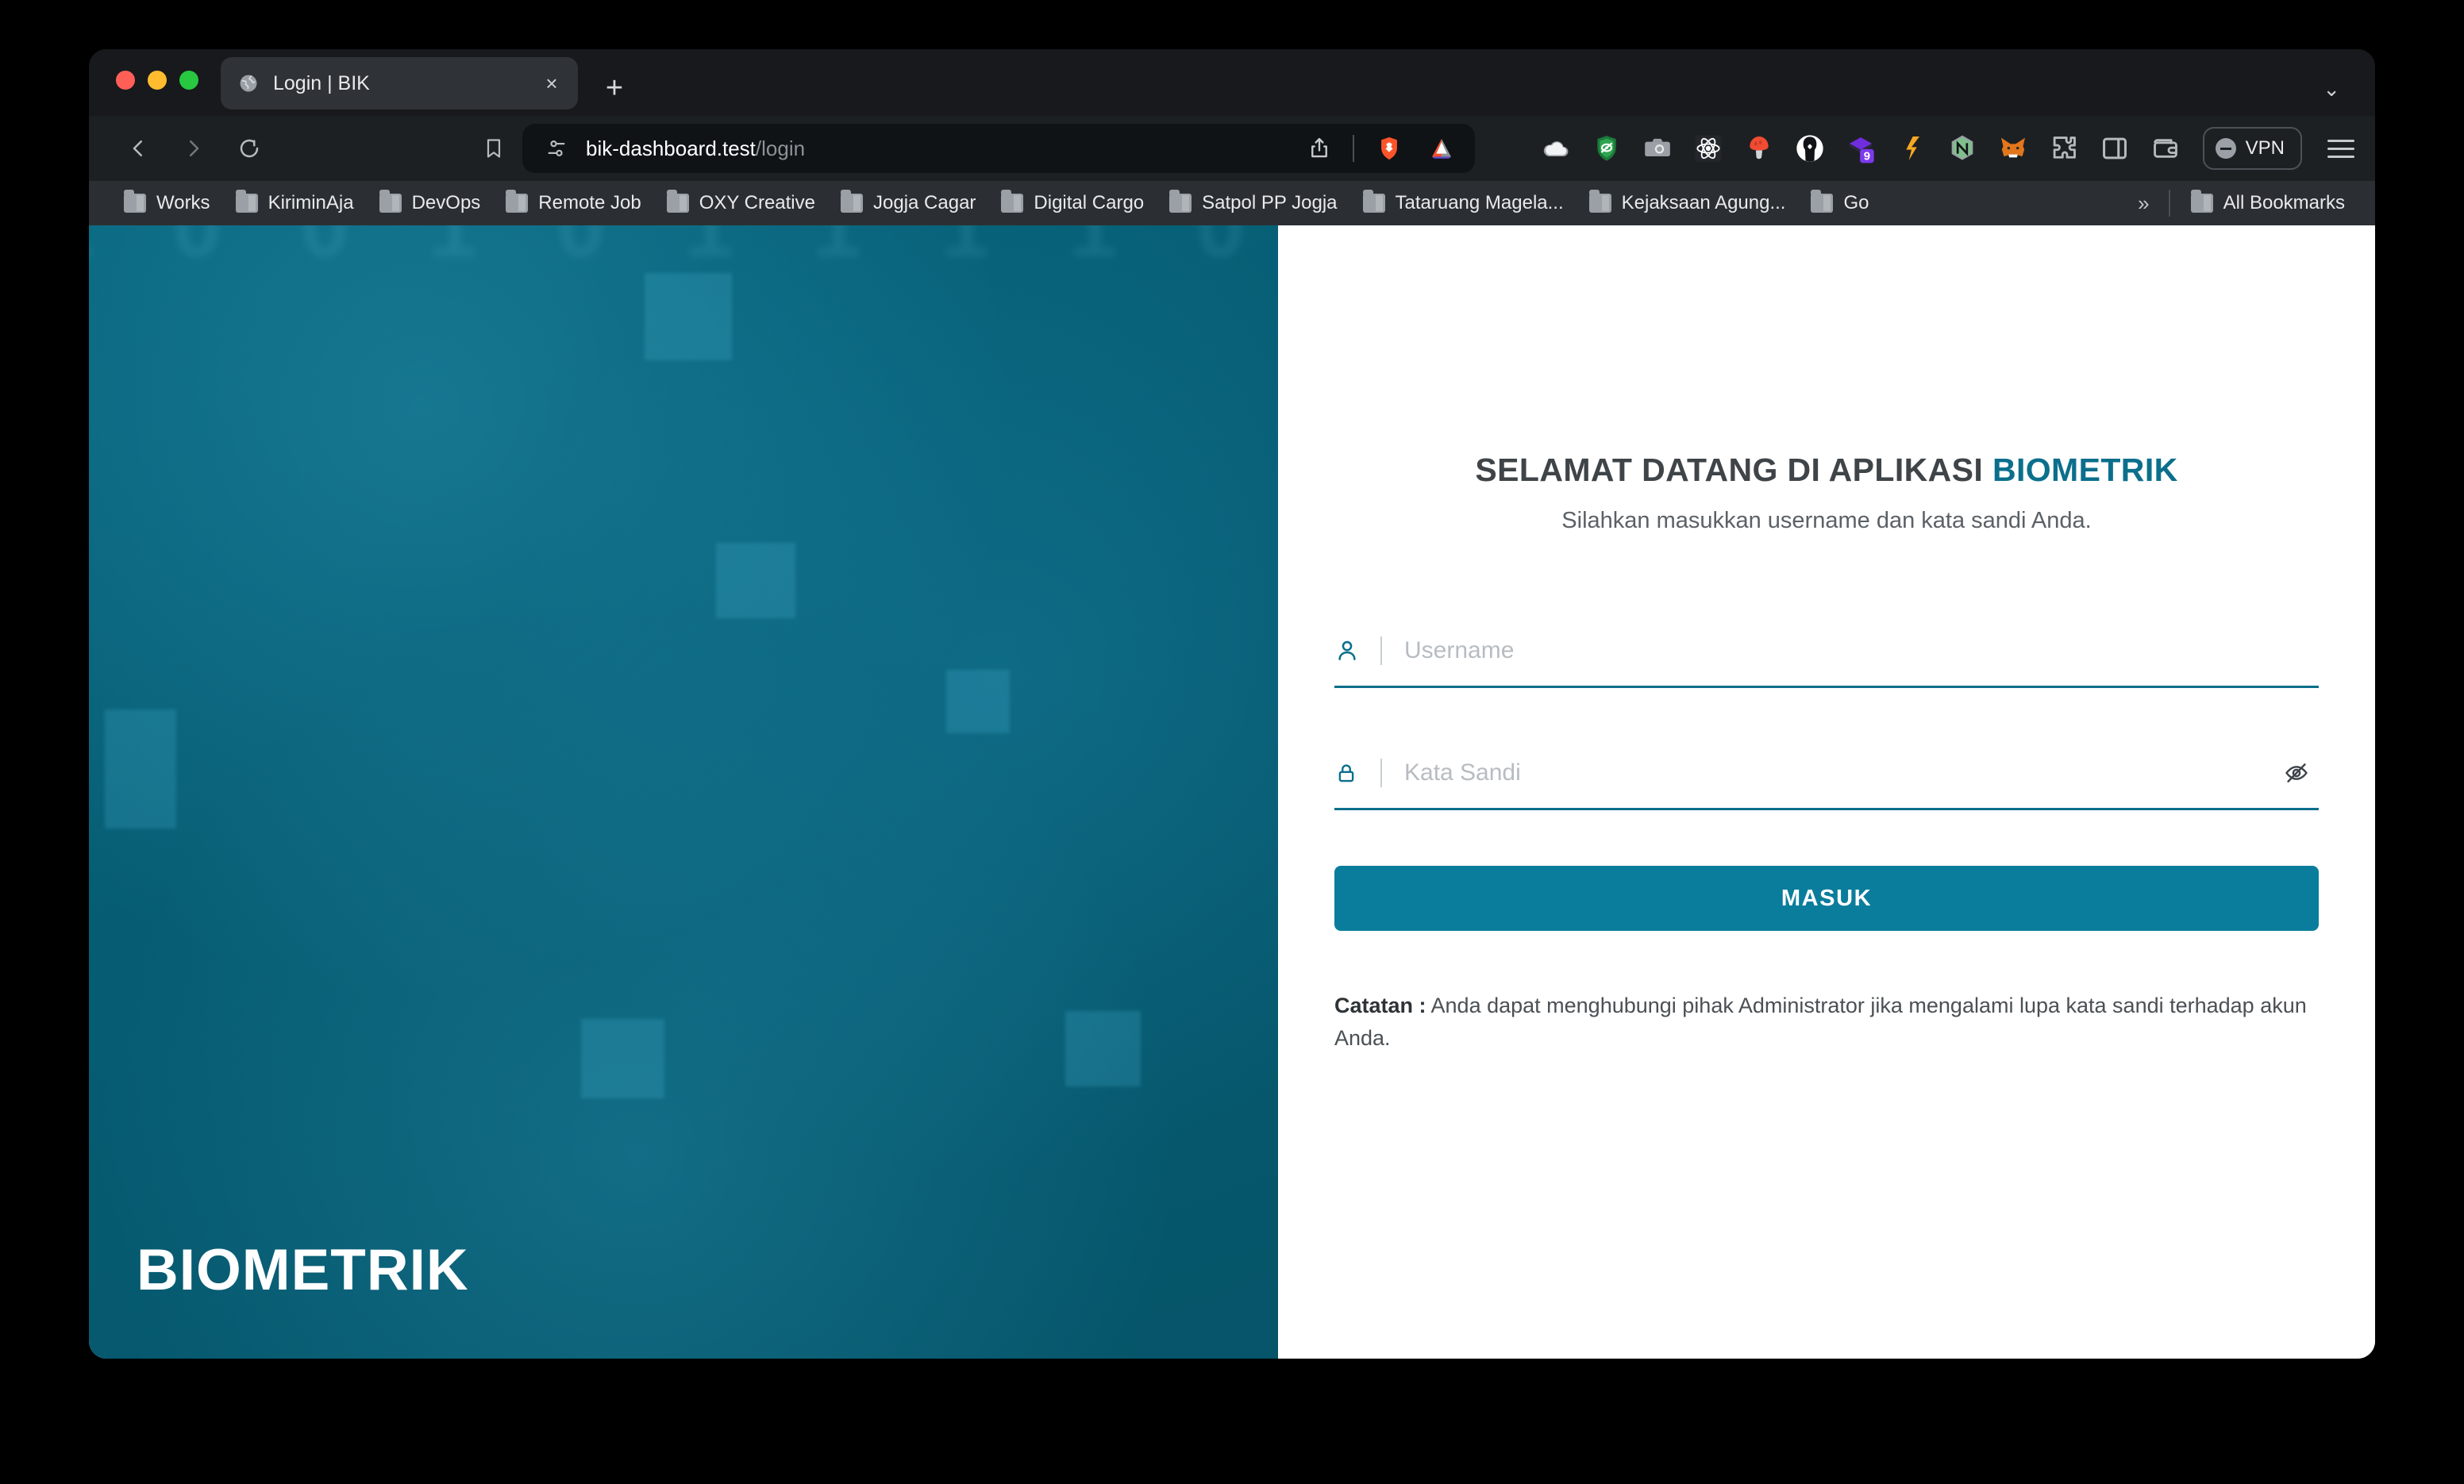  I want to click on bookmark-item: Satpol PP Jogja, so click(1253, 203).